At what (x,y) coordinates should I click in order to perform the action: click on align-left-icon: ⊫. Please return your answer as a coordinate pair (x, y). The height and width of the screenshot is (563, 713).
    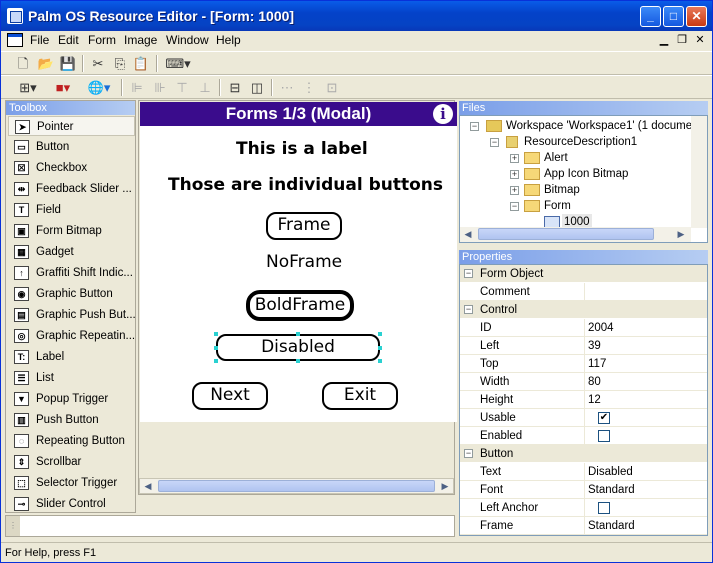
    Looking at the image, I should click on (137, 87).